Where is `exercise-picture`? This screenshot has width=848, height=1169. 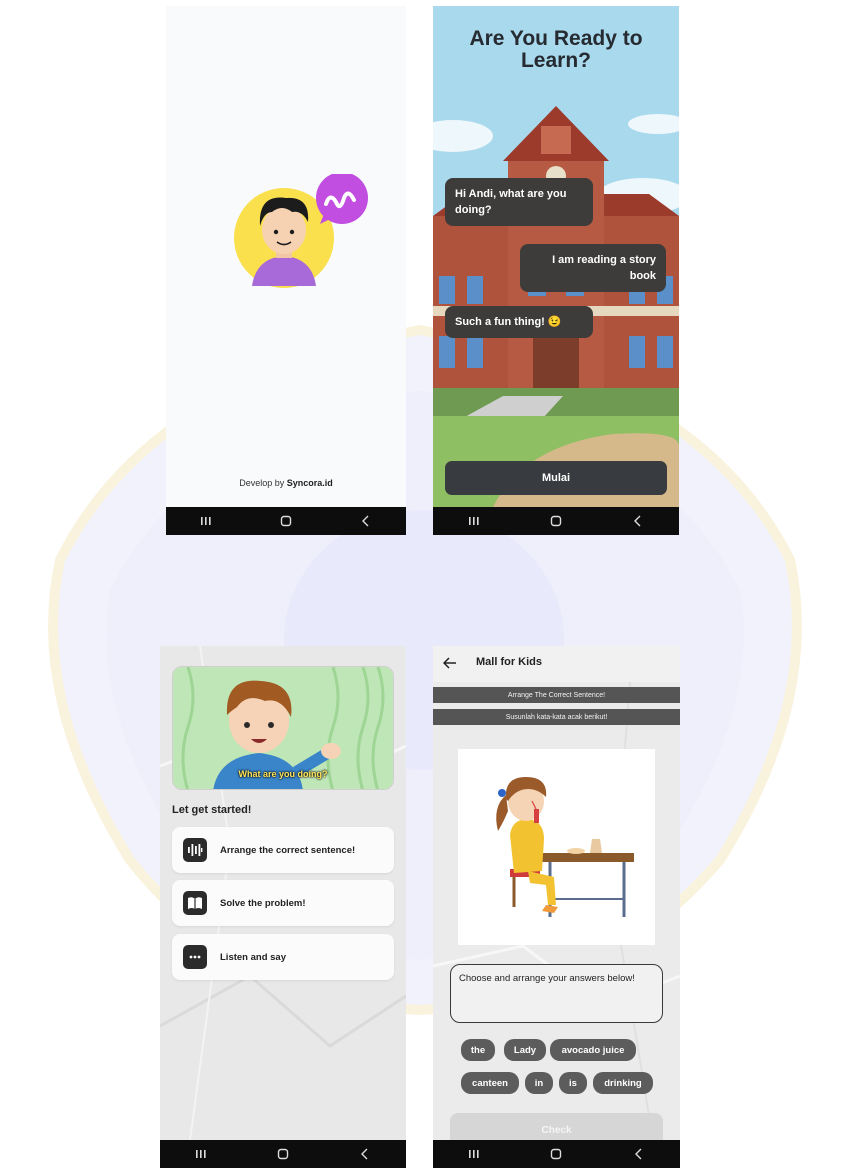 exercise-picture is located at coordinates (556, 847).